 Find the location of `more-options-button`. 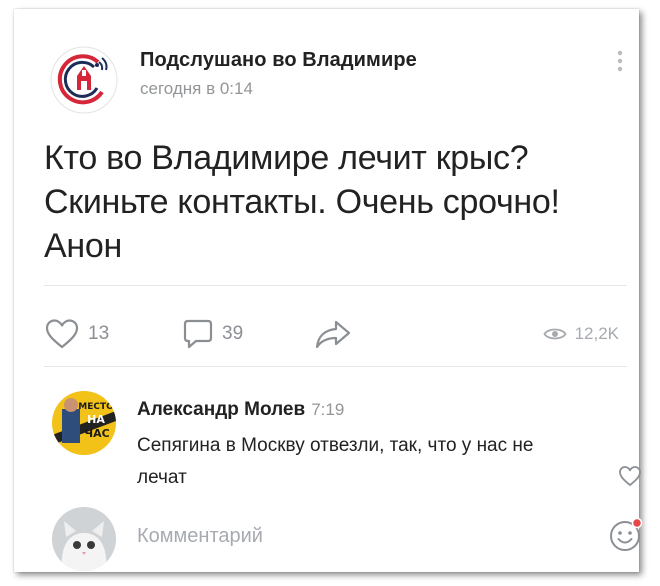

more-options-button is located at coordinates (620, 63).